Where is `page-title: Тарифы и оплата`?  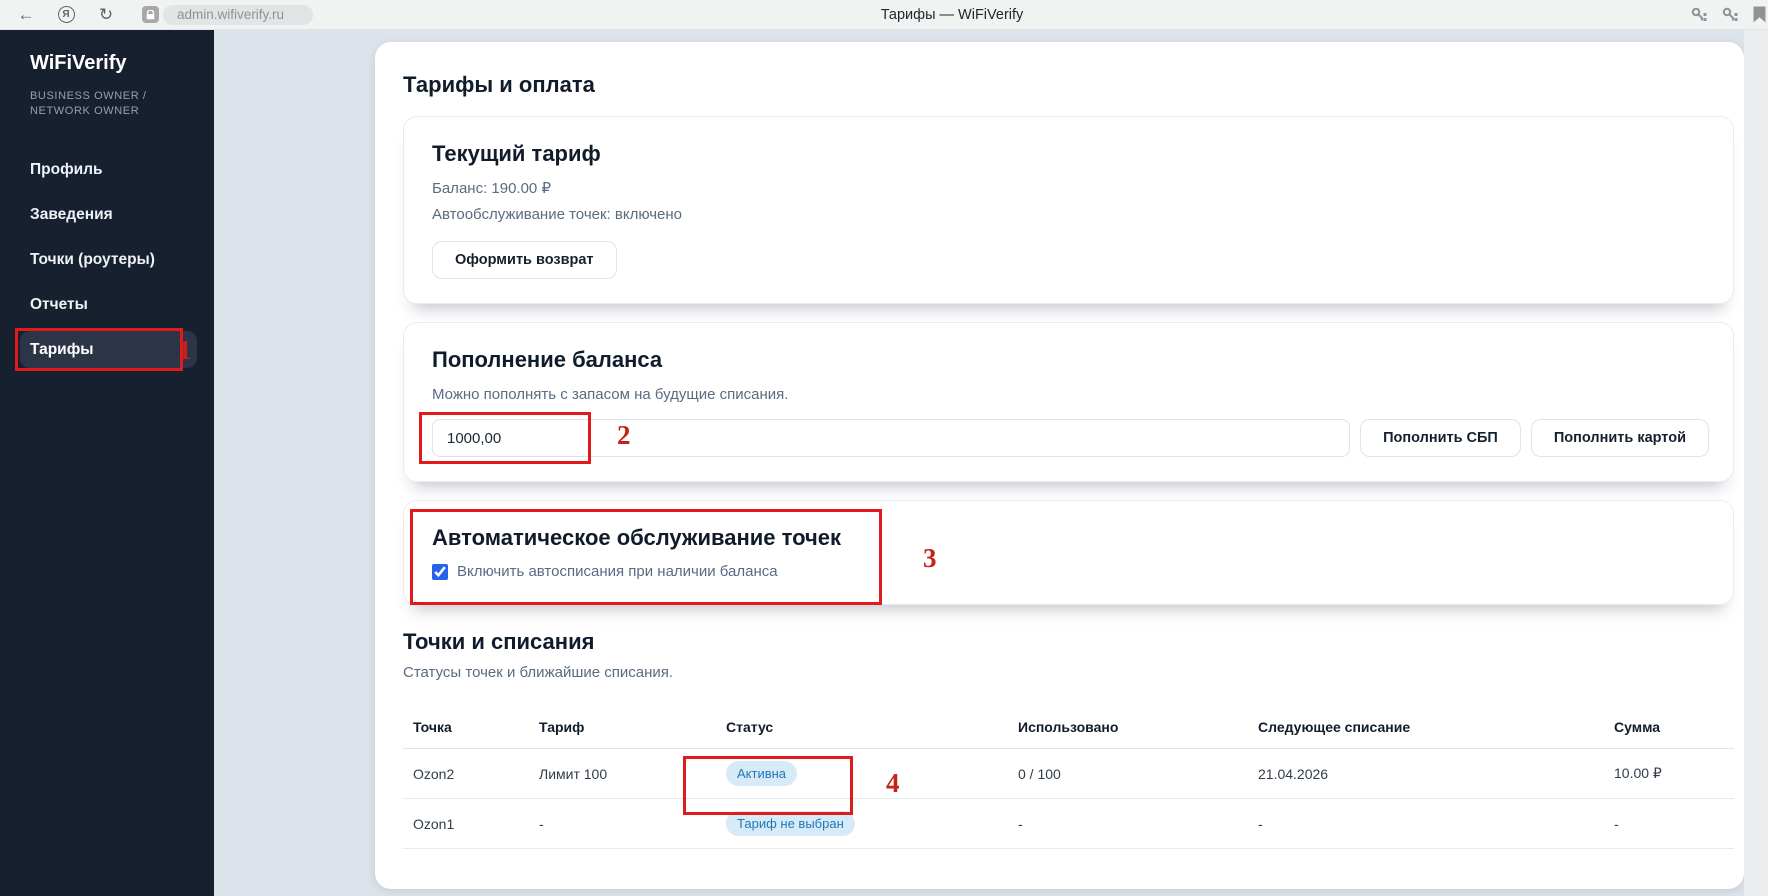 page-title: Тарифы и оплата is located at coordinates (499, 84).